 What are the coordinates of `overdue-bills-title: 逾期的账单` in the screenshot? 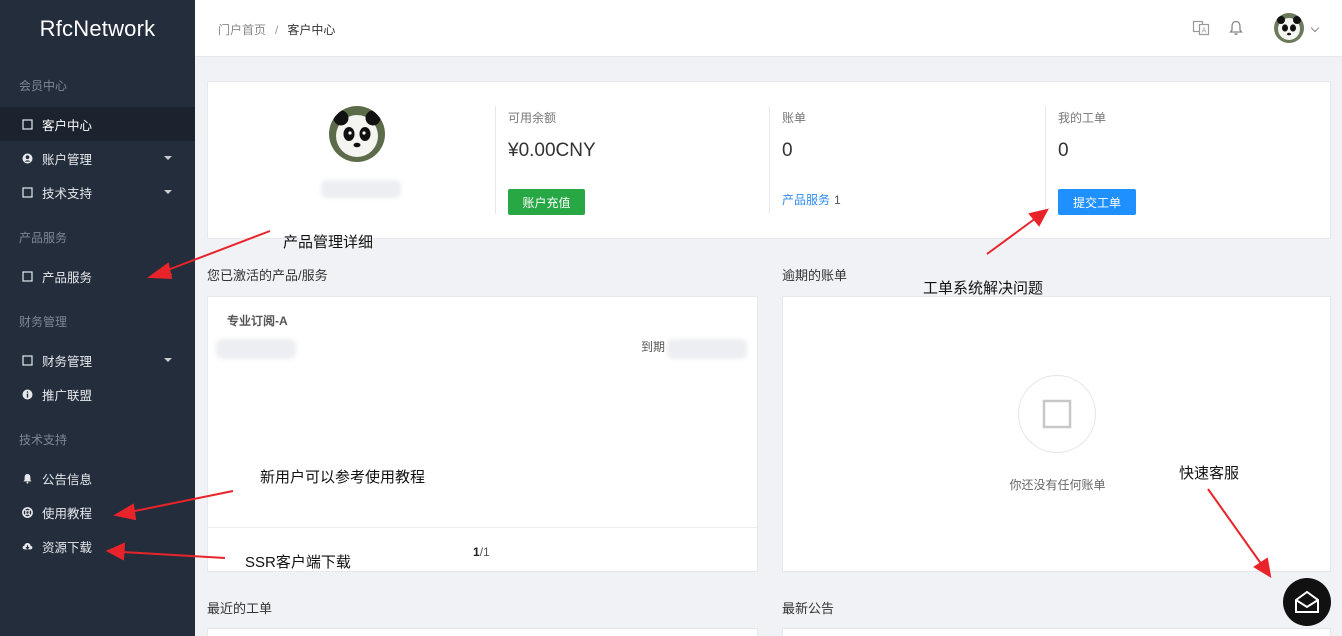 It's located at (815, 275).